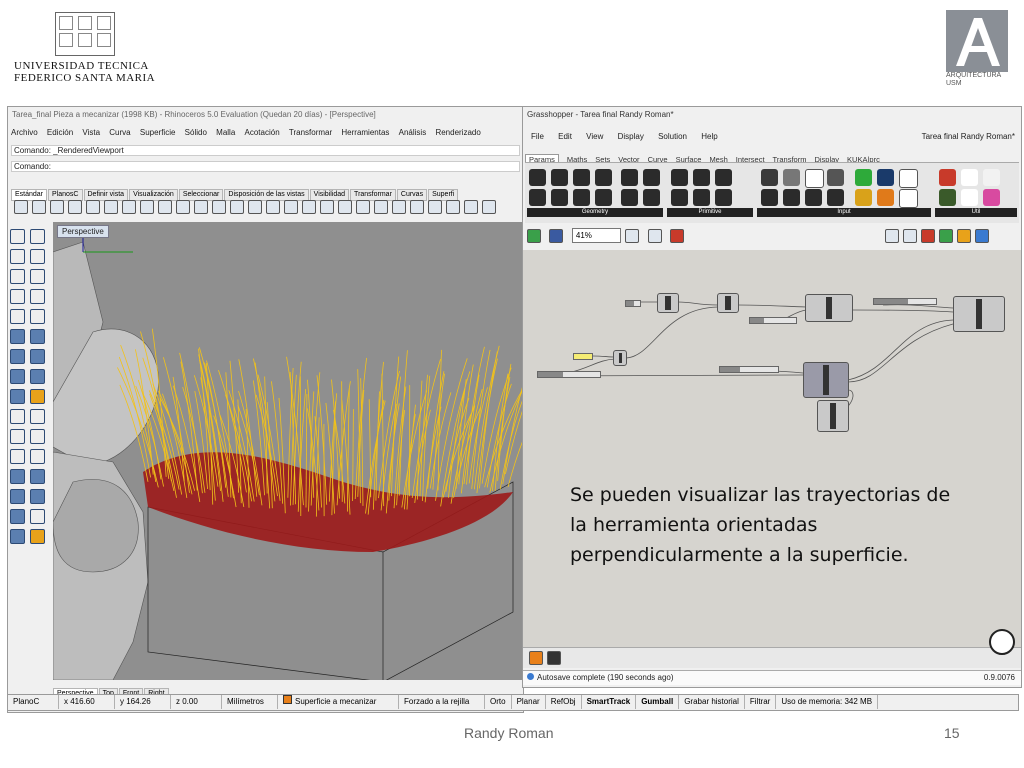 The width and height of the screenshot is (1024, 768). What do you see at coordinates (654, 235) in the screenshot?
I see `gh-preview-eye-icon` at bounding box center [654, 235].